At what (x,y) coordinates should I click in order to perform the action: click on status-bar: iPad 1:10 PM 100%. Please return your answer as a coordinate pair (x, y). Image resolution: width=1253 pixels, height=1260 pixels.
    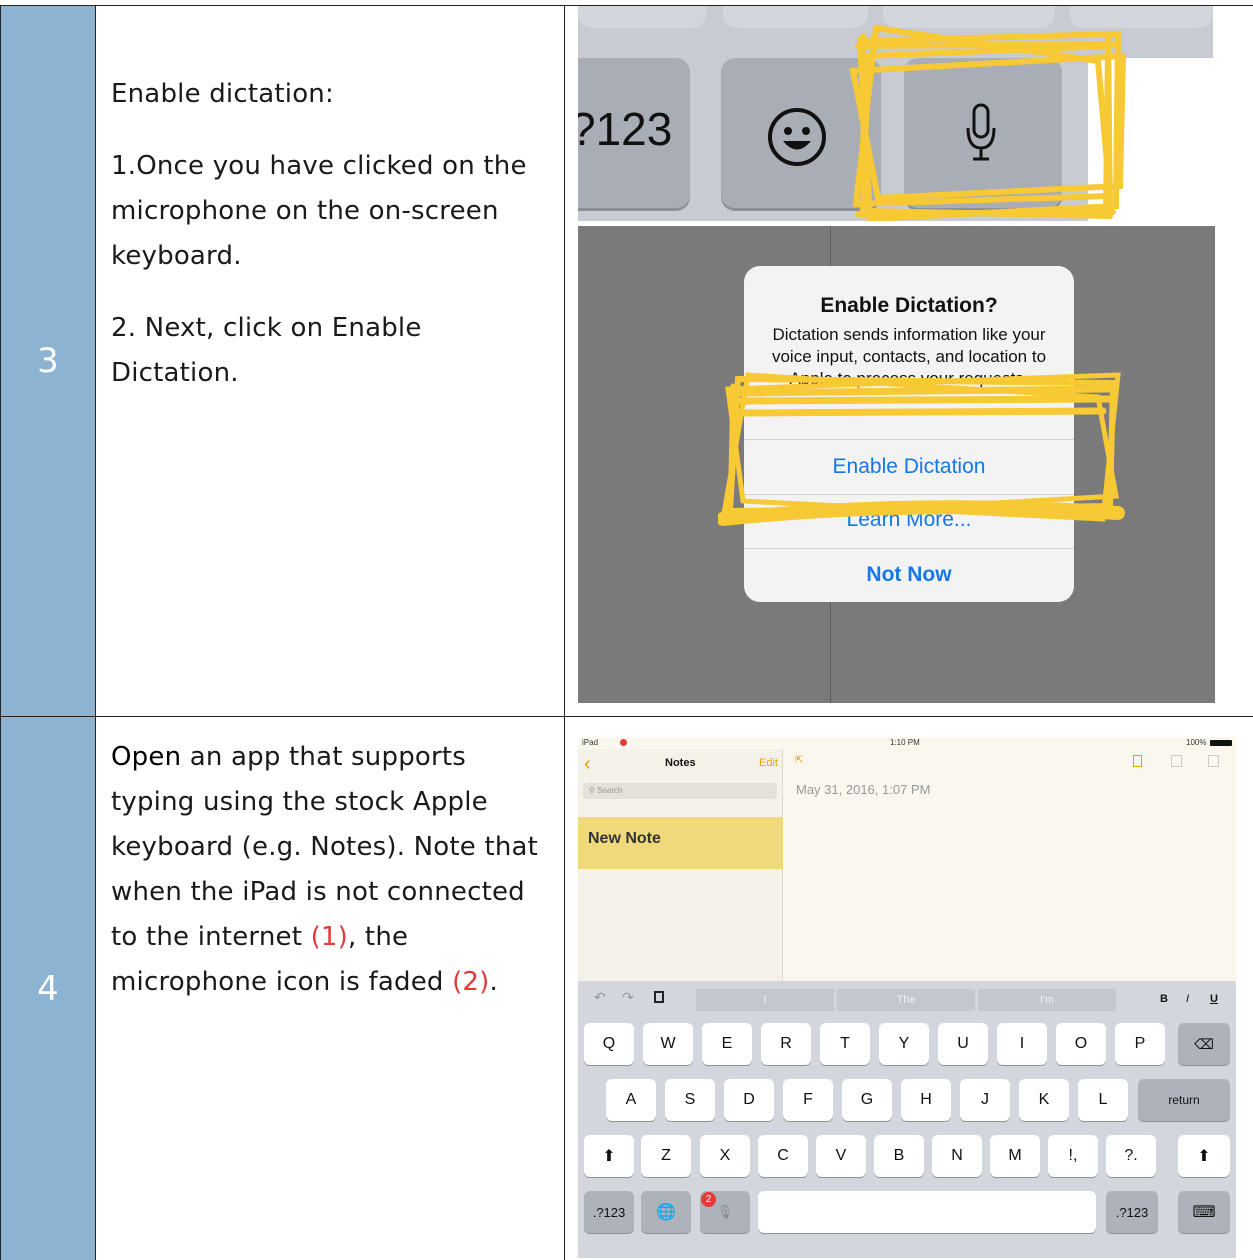
    Looking at the image, I should click on (907, 743).